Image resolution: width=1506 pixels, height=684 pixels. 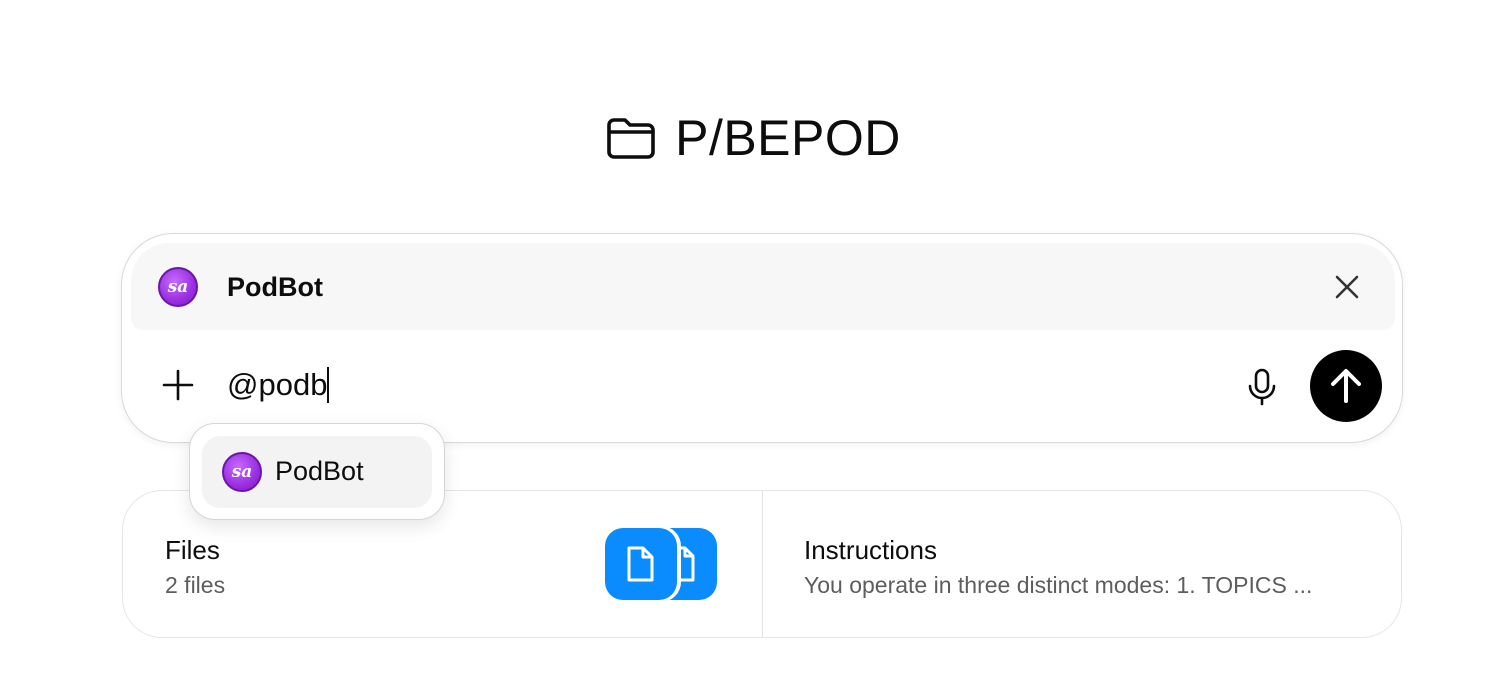 I want to click on file-icon, so click(x=640, y=564).